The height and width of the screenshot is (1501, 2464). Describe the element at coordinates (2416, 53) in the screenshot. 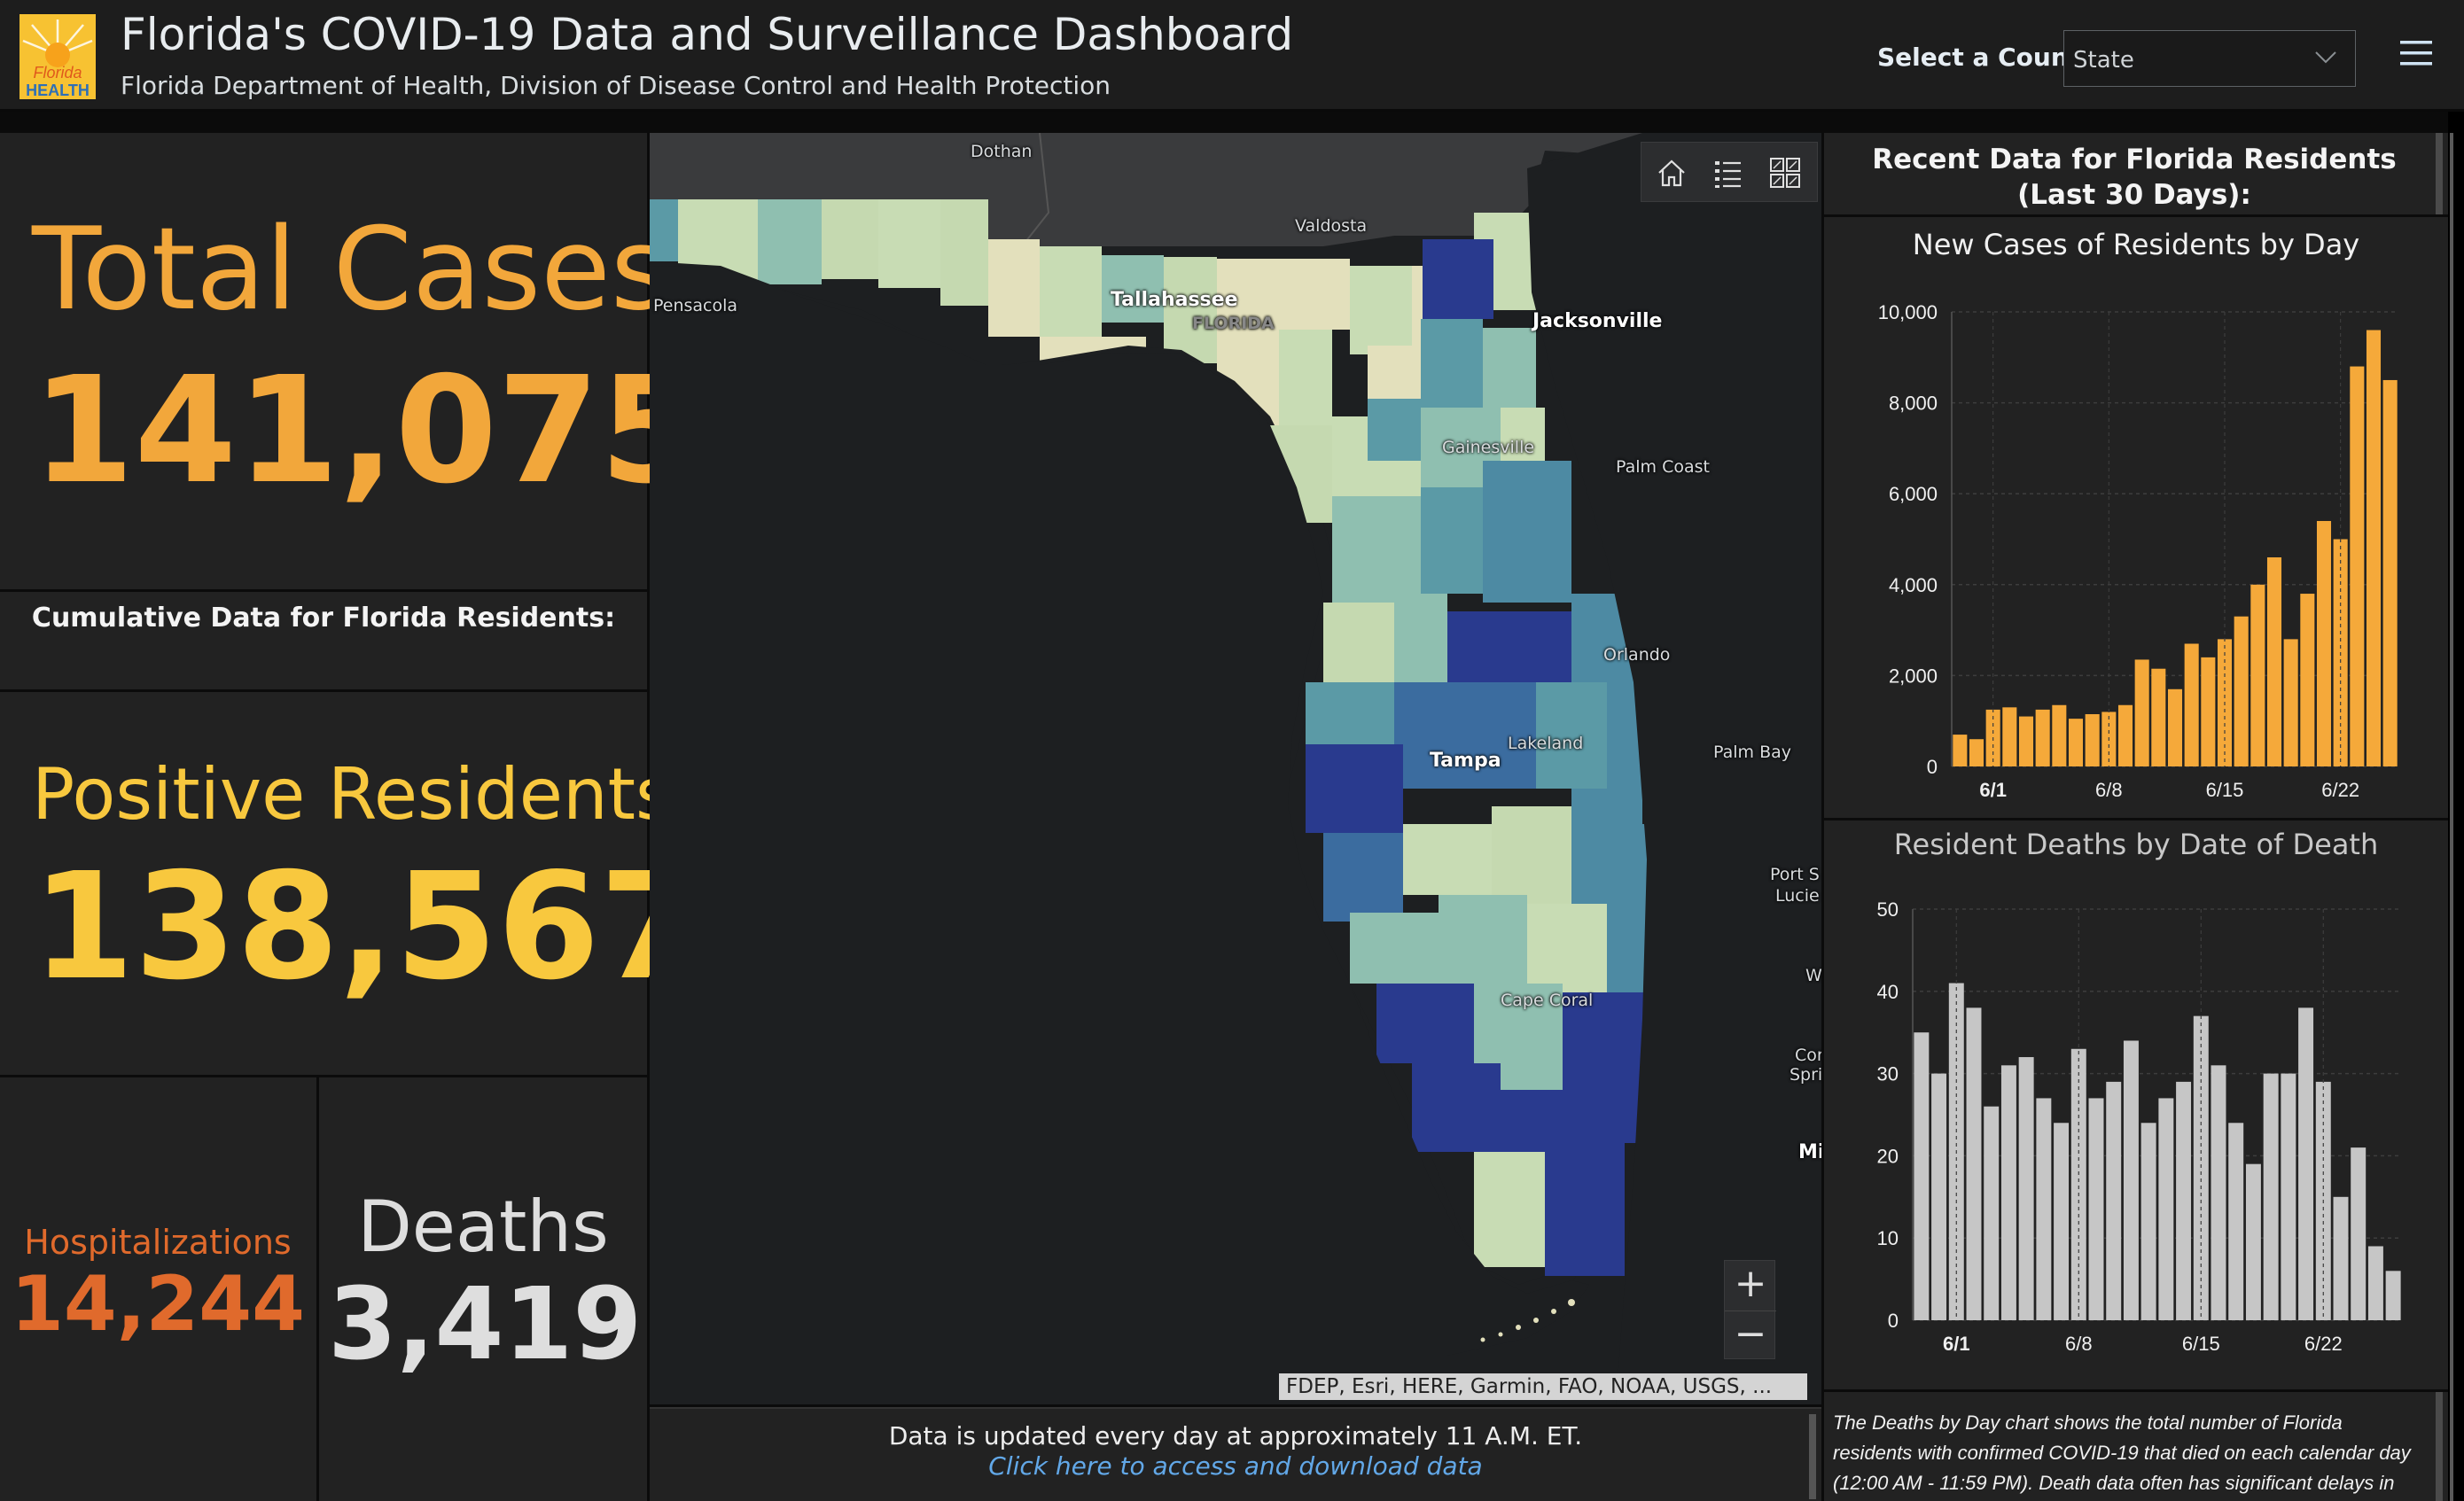

I see `hamburger-menu-icon` at that location.